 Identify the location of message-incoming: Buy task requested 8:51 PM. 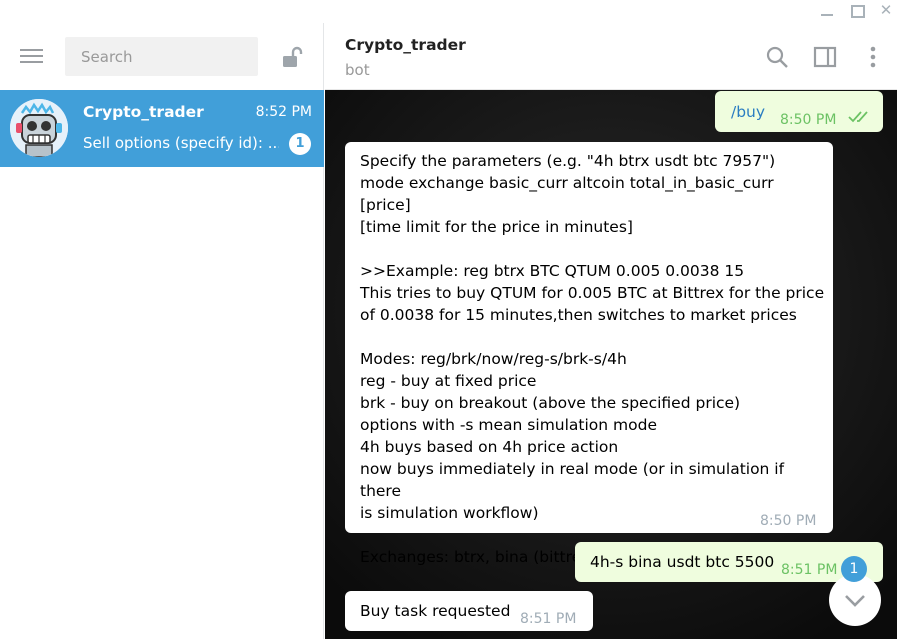
(469, 611).